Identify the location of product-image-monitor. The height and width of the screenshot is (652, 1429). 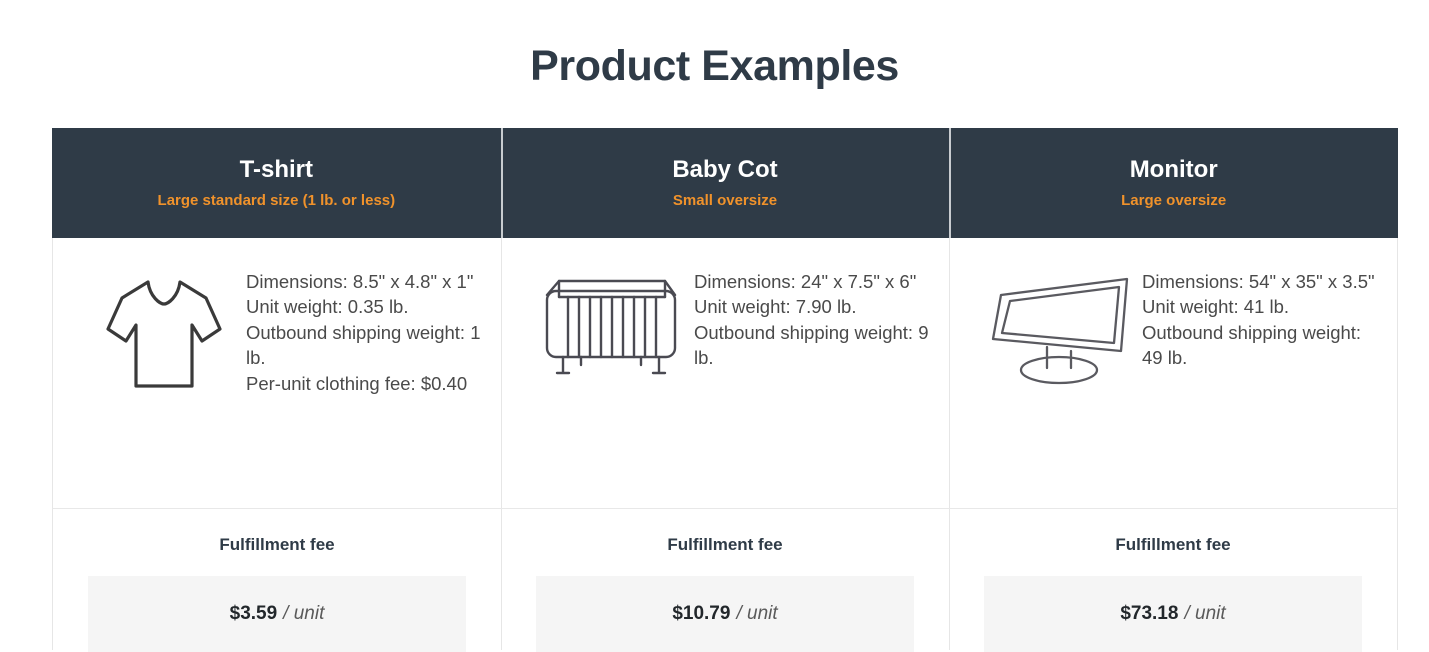
(1059, 330).